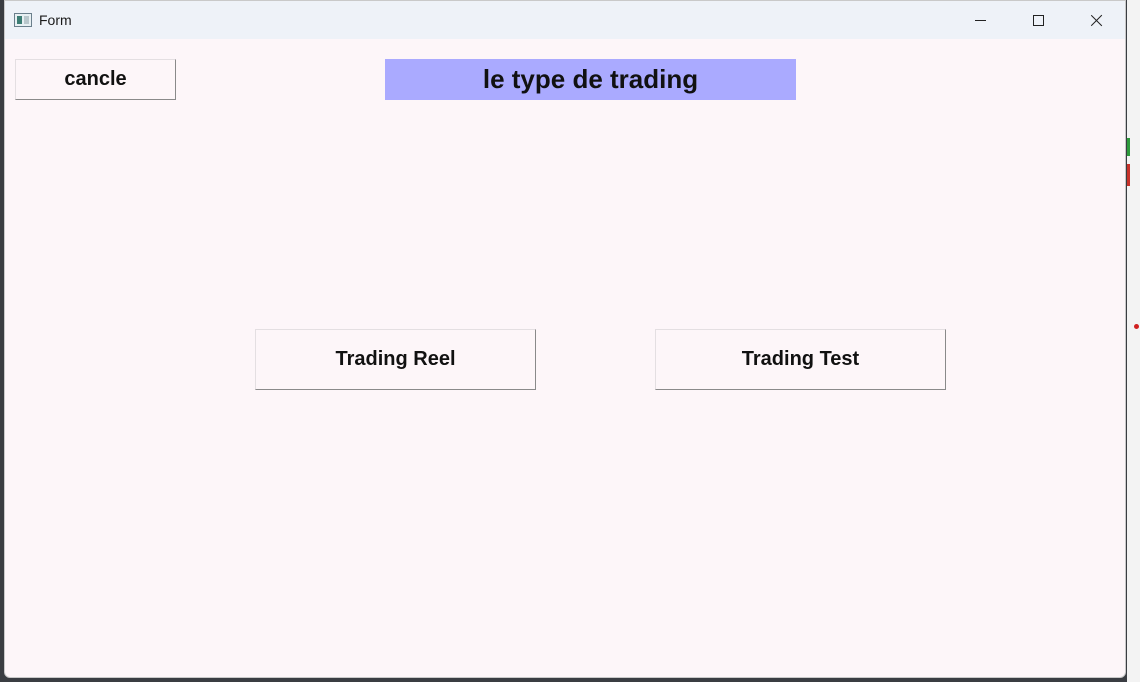 The width and height of the screenshot is (1140, 682). Describe the element at coordinates (95, 79) in the screenshot. I see `cancel-button: cancle` at that location.